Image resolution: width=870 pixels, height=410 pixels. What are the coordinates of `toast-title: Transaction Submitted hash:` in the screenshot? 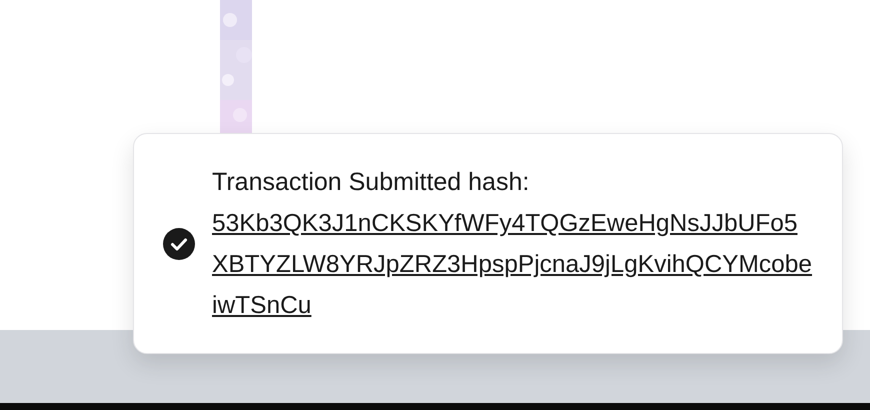 It's located at (371, 182).